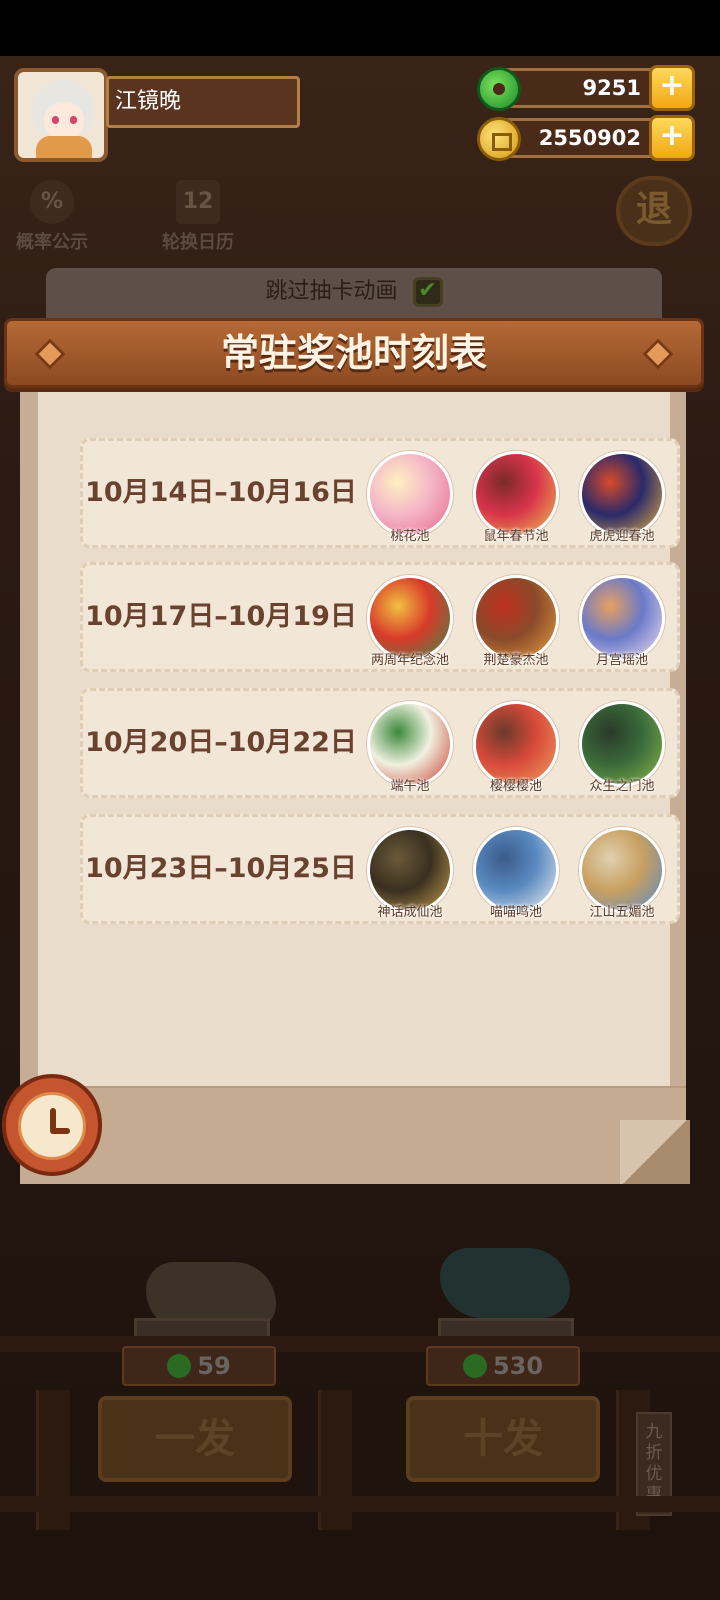 Image resolution: width=720 pixels, height=1600 pixels. What do you see at coordinates (516, 873) in the screenshot?
I see `pool-card: 喵喵鸣池` at bounding box center [516, 873].